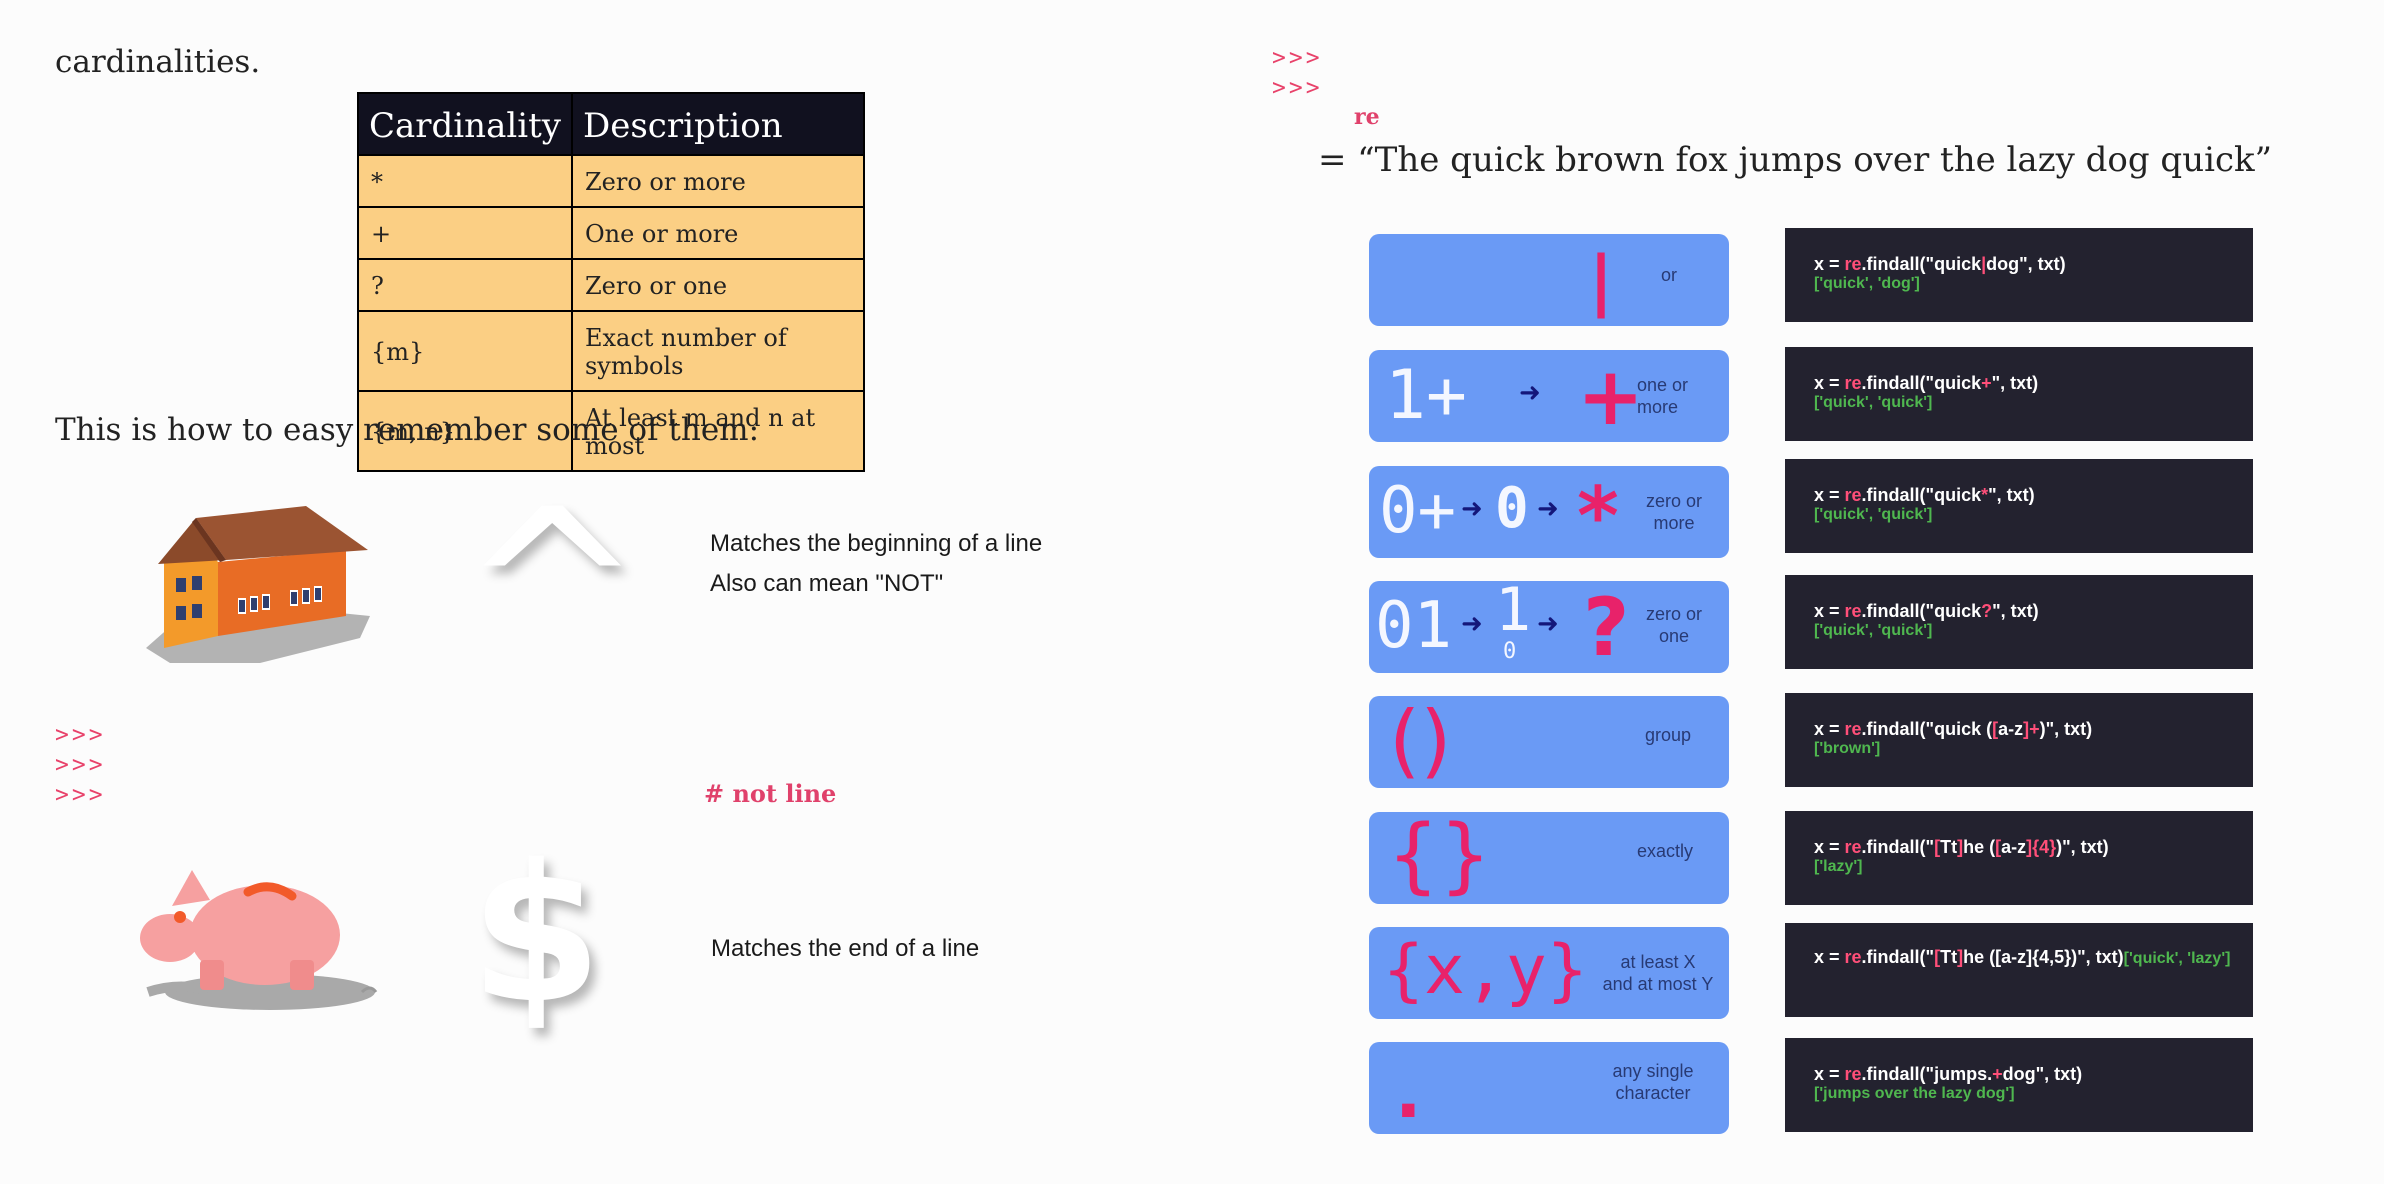 The width and height of the screenshot is (2384, 1184). What do you see at coordinates (1601, 280) in the screenshot?
I see `pipe-symbol: |` at bounding box center [1601, 280].